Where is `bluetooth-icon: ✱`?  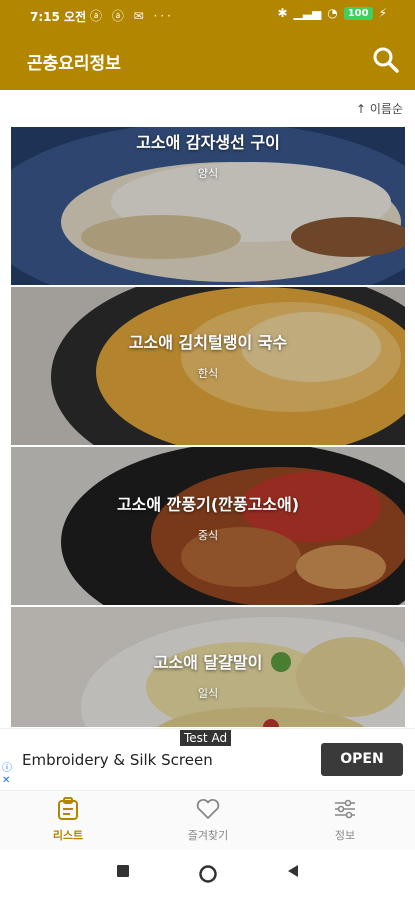
bluetooth-icon: ✱ is located at coordinates (282, 13).